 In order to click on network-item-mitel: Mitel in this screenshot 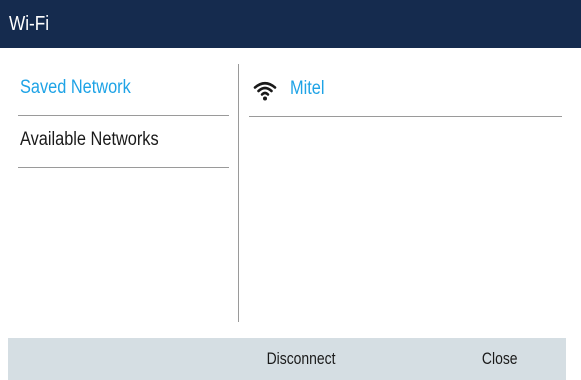, I will do `click(405, 90)`.